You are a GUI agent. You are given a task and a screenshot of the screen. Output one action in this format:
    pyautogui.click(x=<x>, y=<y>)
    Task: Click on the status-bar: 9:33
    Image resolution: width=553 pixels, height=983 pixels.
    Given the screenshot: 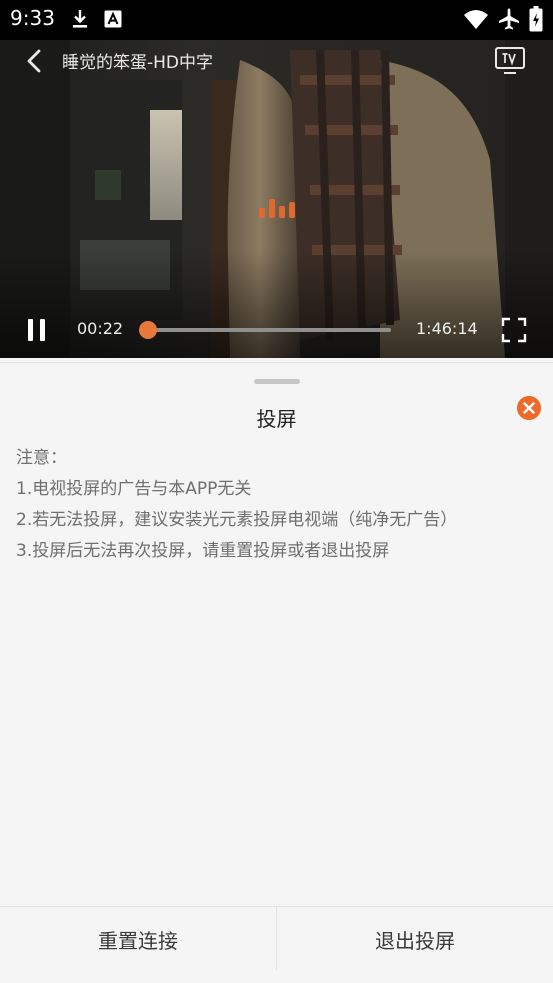 What is the action you would take?
    pyautogui.click(x=276, y=20)
    